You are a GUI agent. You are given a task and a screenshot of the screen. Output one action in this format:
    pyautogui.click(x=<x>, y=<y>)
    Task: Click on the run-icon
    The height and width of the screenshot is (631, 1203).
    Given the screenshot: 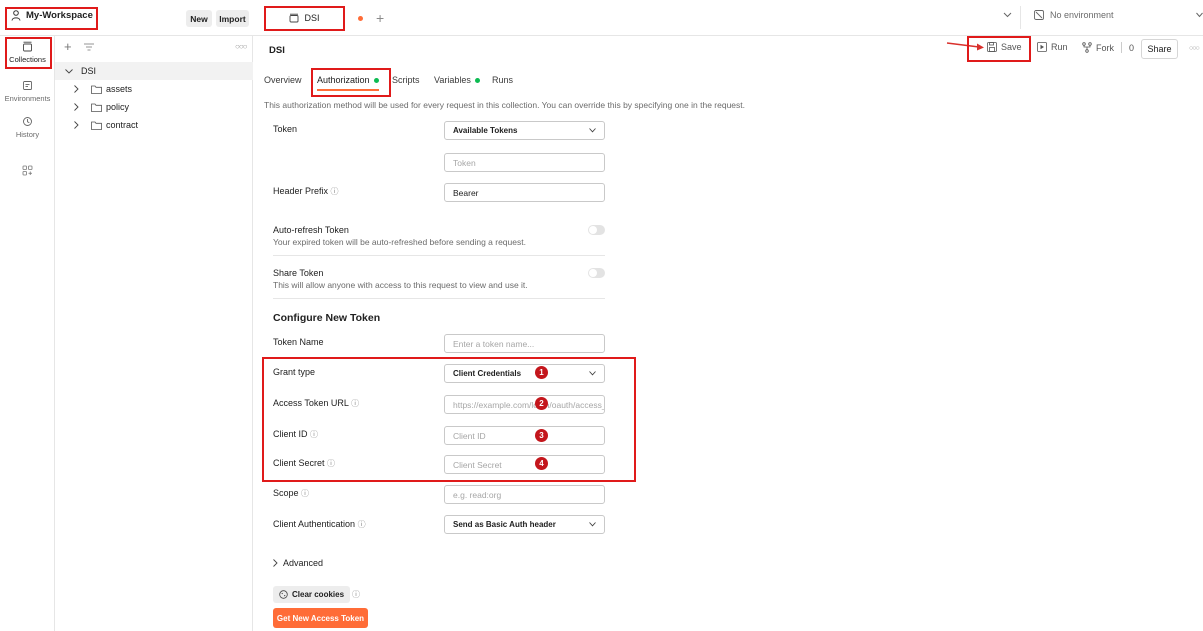 What is the action you would take?
    pyautogui.click(x=1042, y=47)
    